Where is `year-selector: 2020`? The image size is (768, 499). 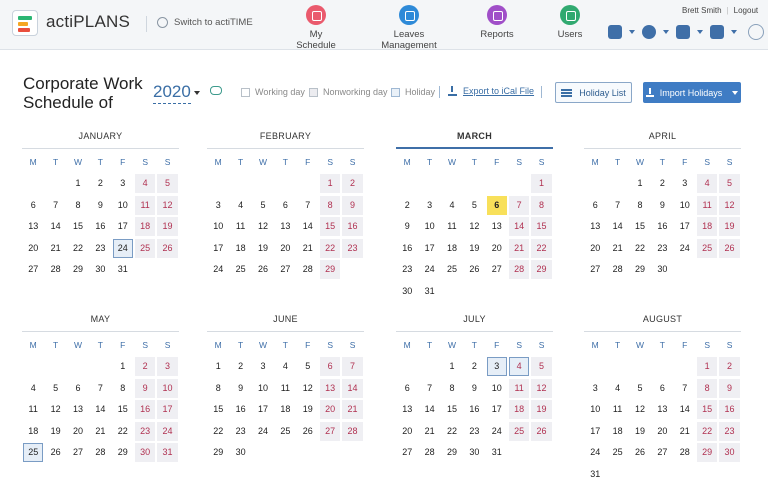 year-selector: 2020 is located at coordinates (172, 93).